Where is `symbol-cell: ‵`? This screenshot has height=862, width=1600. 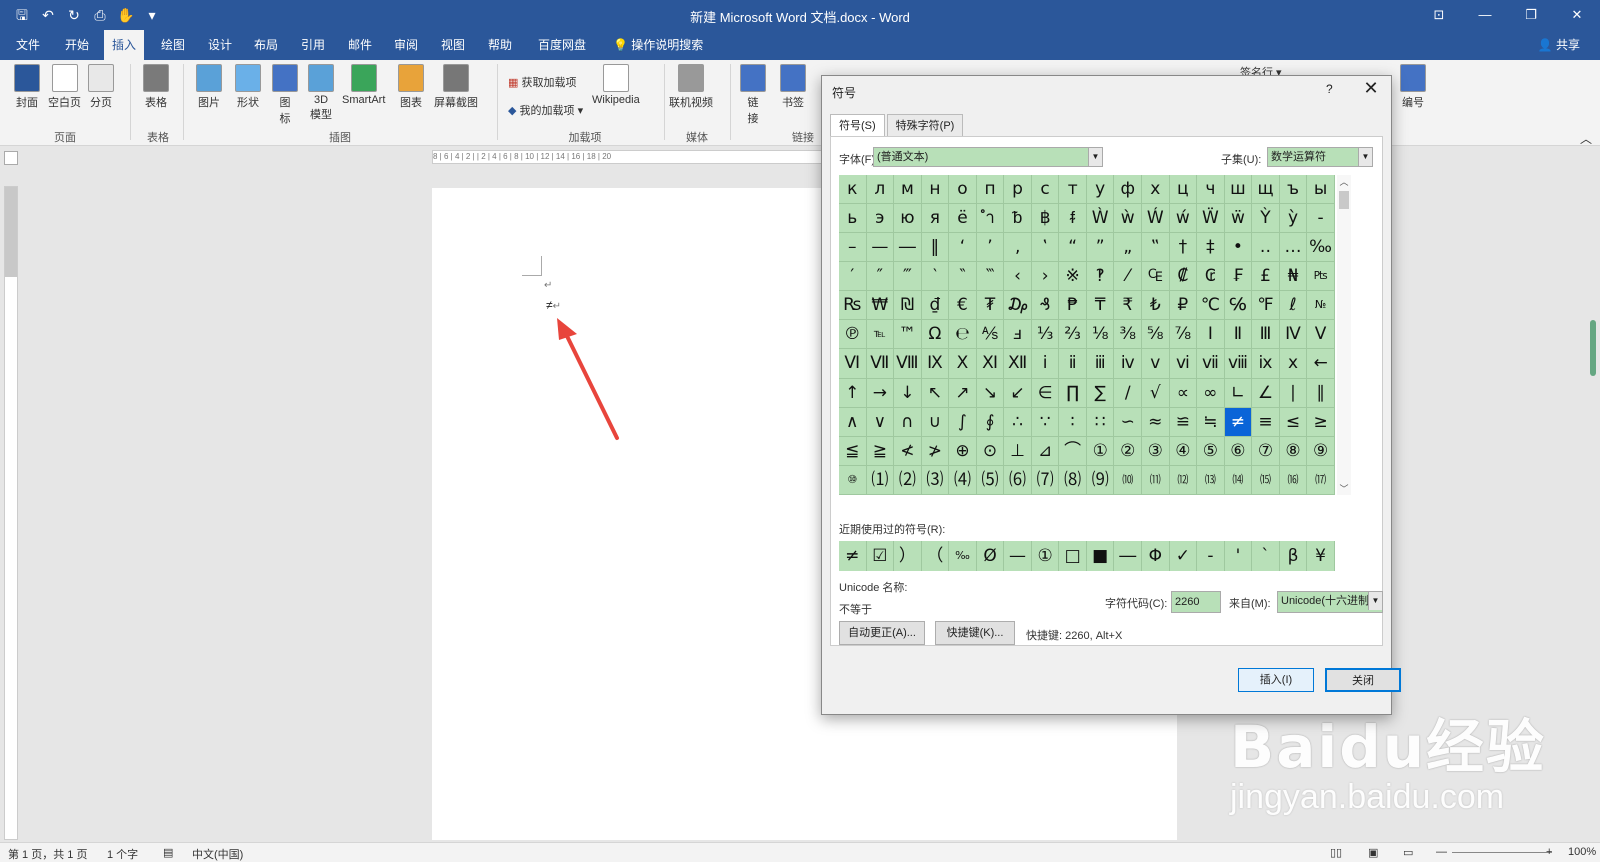
symbol-cell: ‵ is located at coordinates (935, 277).